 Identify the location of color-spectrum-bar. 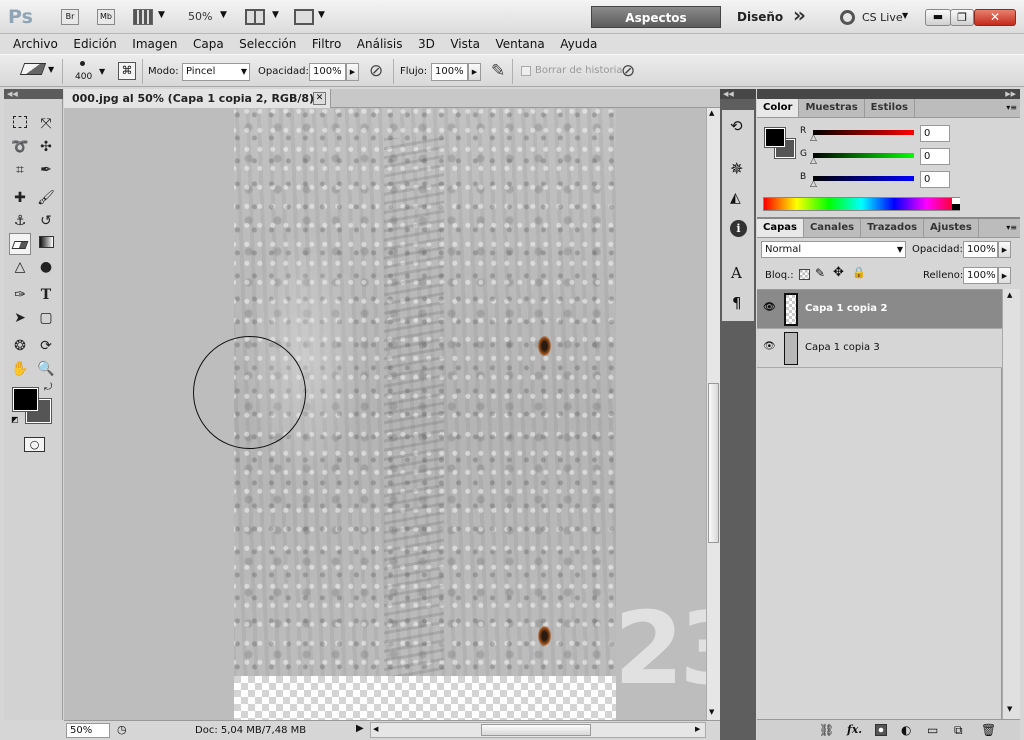
(861, 204).